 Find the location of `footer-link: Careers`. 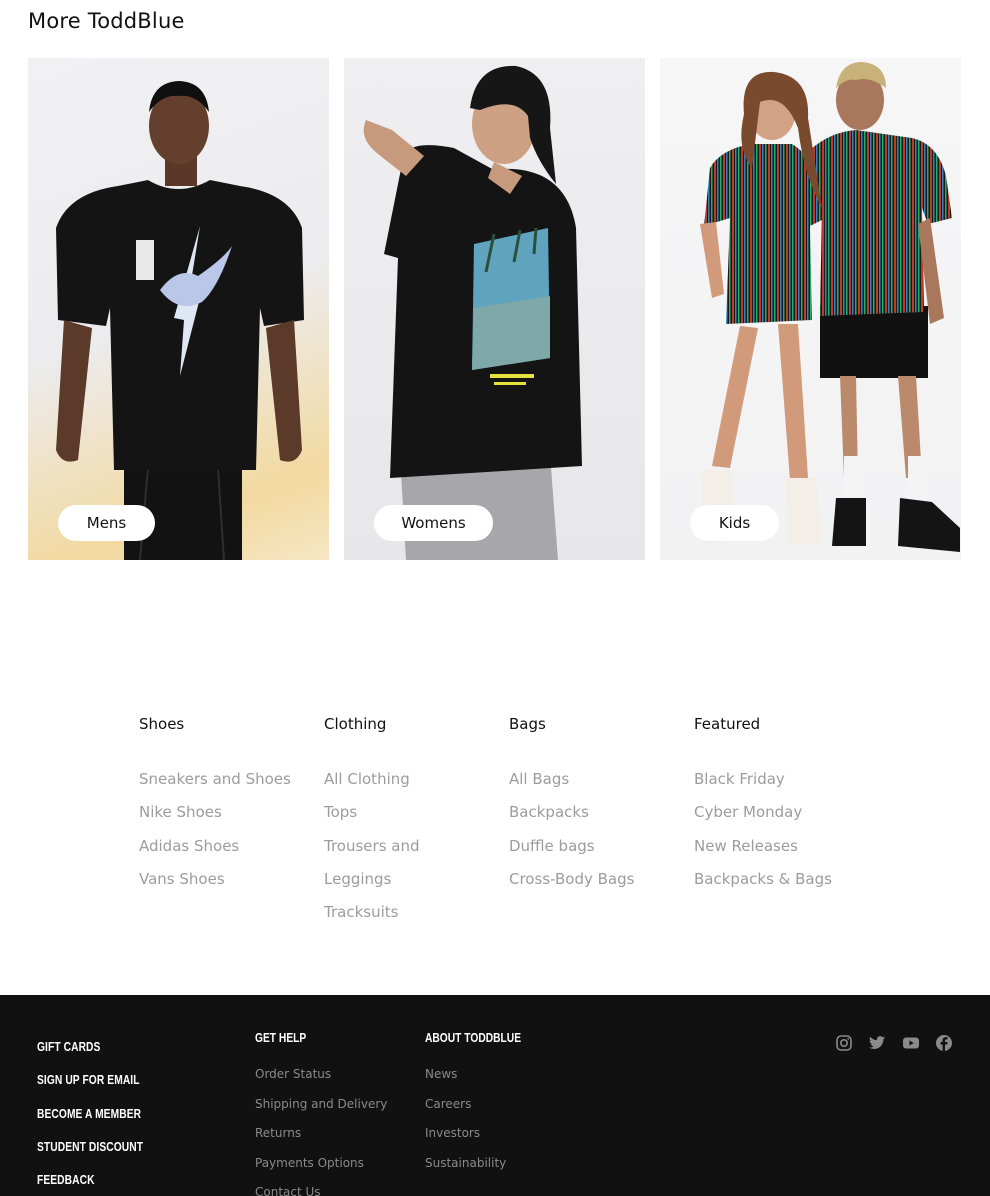

footer-link: Careers is located at coordinates (483, 1105).